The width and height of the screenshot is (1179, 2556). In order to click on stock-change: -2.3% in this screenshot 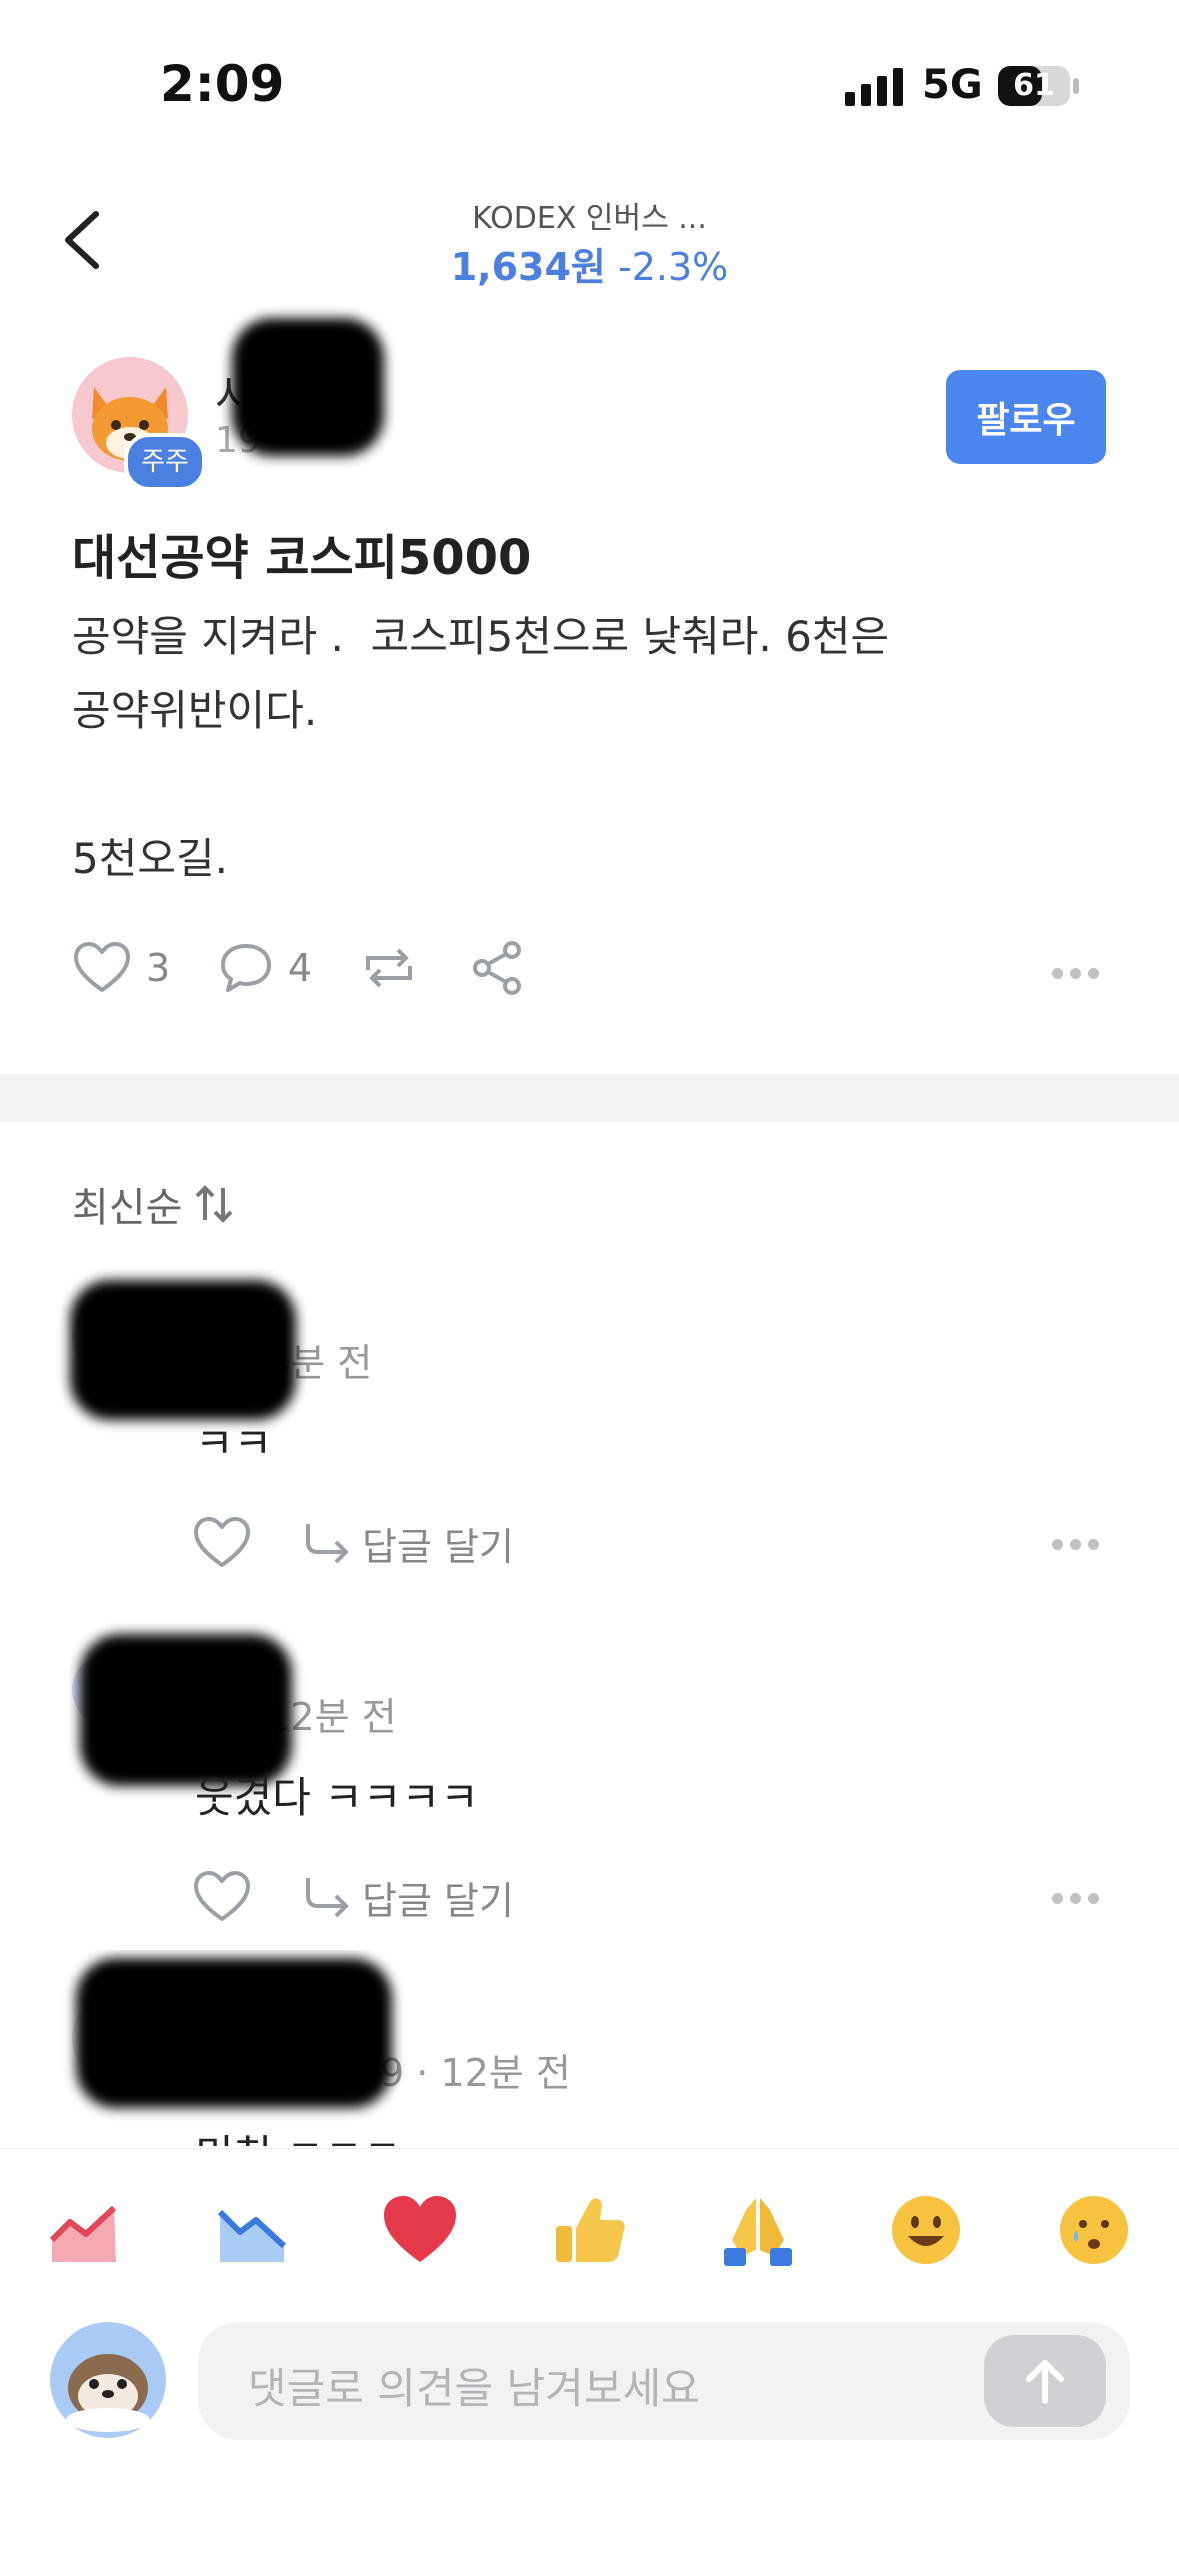, I will do `click(673, 267)`.